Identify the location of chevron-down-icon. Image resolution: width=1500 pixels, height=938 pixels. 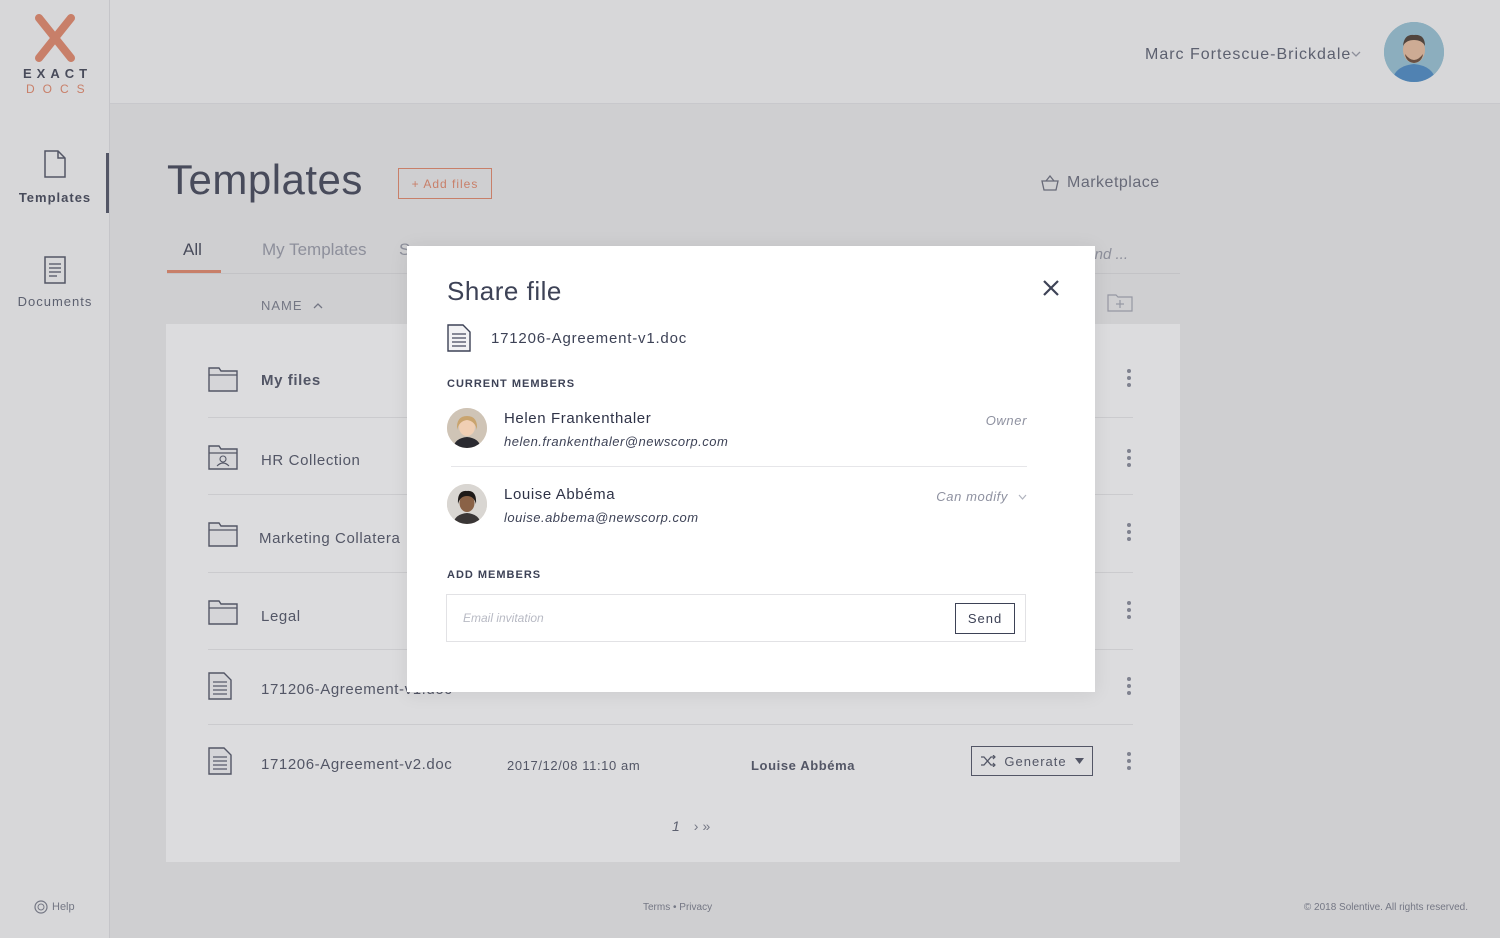
(1022, 497).